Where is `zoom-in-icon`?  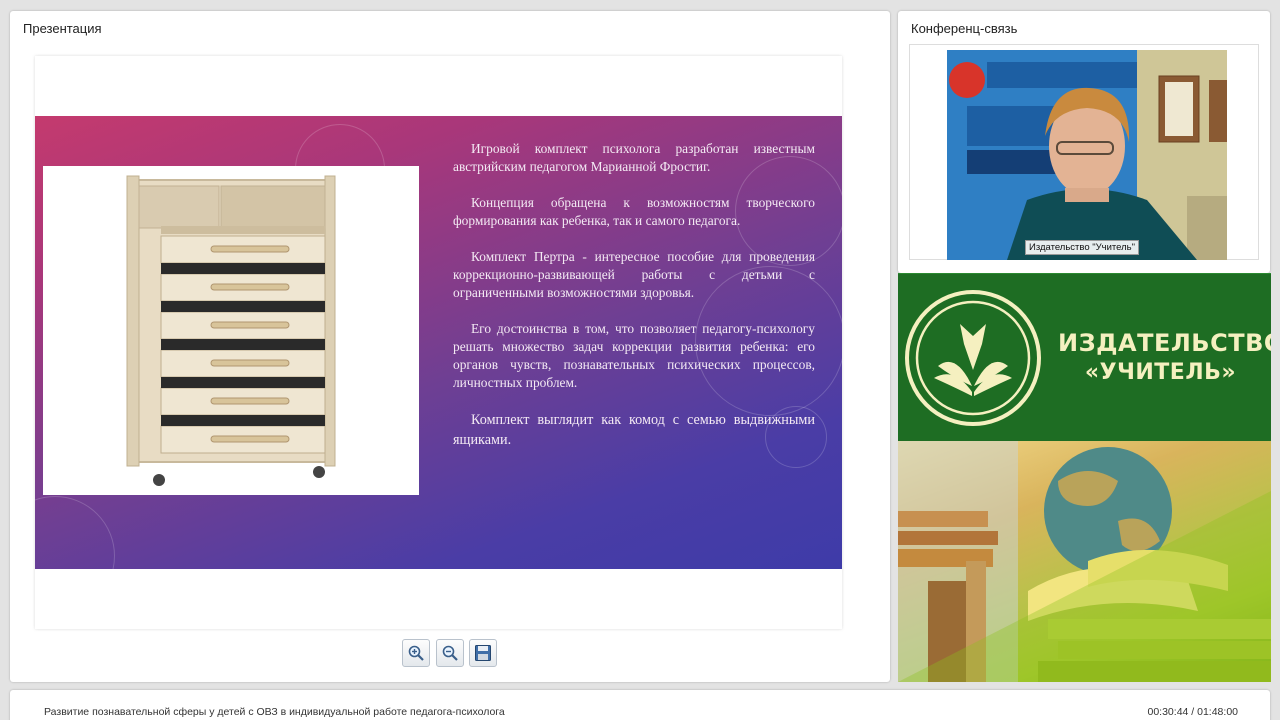
zoom-in-icon is located at coordinates (416, 653).